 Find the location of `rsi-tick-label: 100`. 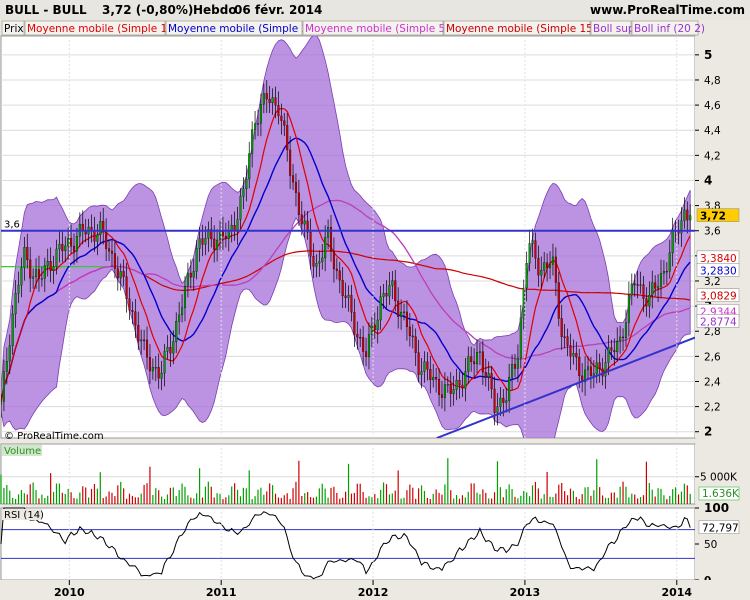

rsi-tick-label: 100 is located at coordinates (716, 508).